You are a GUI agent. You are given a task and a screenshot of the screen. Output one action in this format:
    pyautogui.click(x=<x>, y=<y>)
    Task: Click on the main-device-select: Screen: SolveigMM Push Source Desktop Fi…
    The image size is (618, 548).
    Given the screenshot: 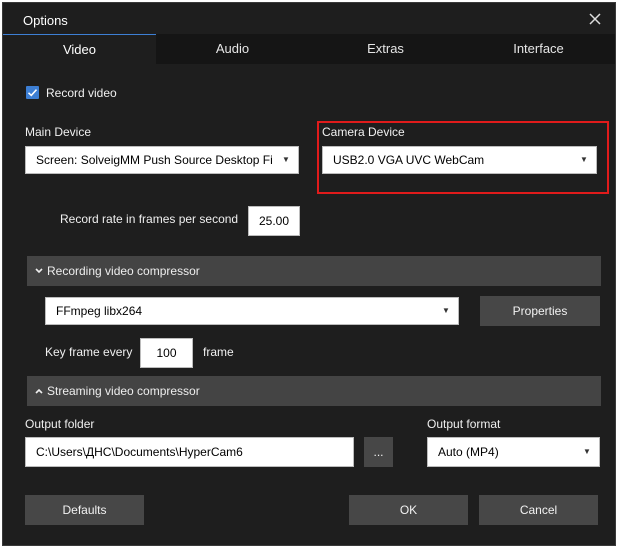 What is the action you would take?
    pyautogui.click(x=162, y=160)
    